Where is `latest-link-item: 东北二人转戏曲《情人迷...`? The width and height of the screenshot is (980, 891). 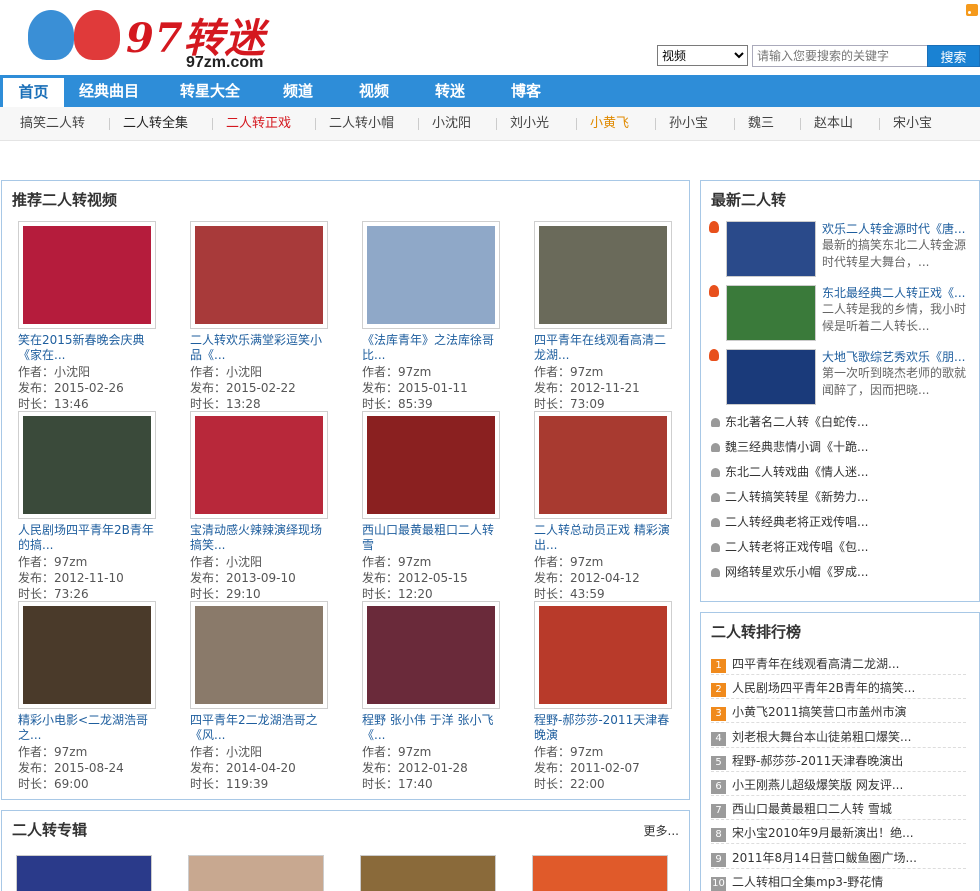
latest-link-item: 东北二人转戏曲《情人迷... is located at coordinates (841, 473).